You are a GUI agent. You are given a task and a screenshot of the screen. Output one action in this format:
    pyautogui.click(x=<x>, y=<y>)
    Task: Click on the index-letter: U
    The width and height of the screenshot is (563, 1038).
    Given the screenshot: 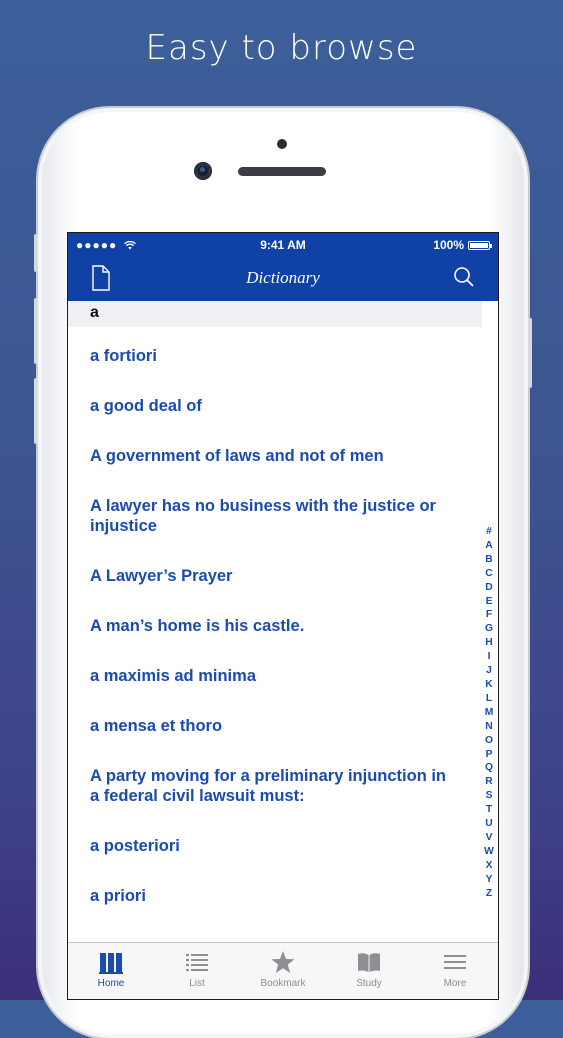 What is the action you would take?
    pyautogui.click(x=488, y=824)
    